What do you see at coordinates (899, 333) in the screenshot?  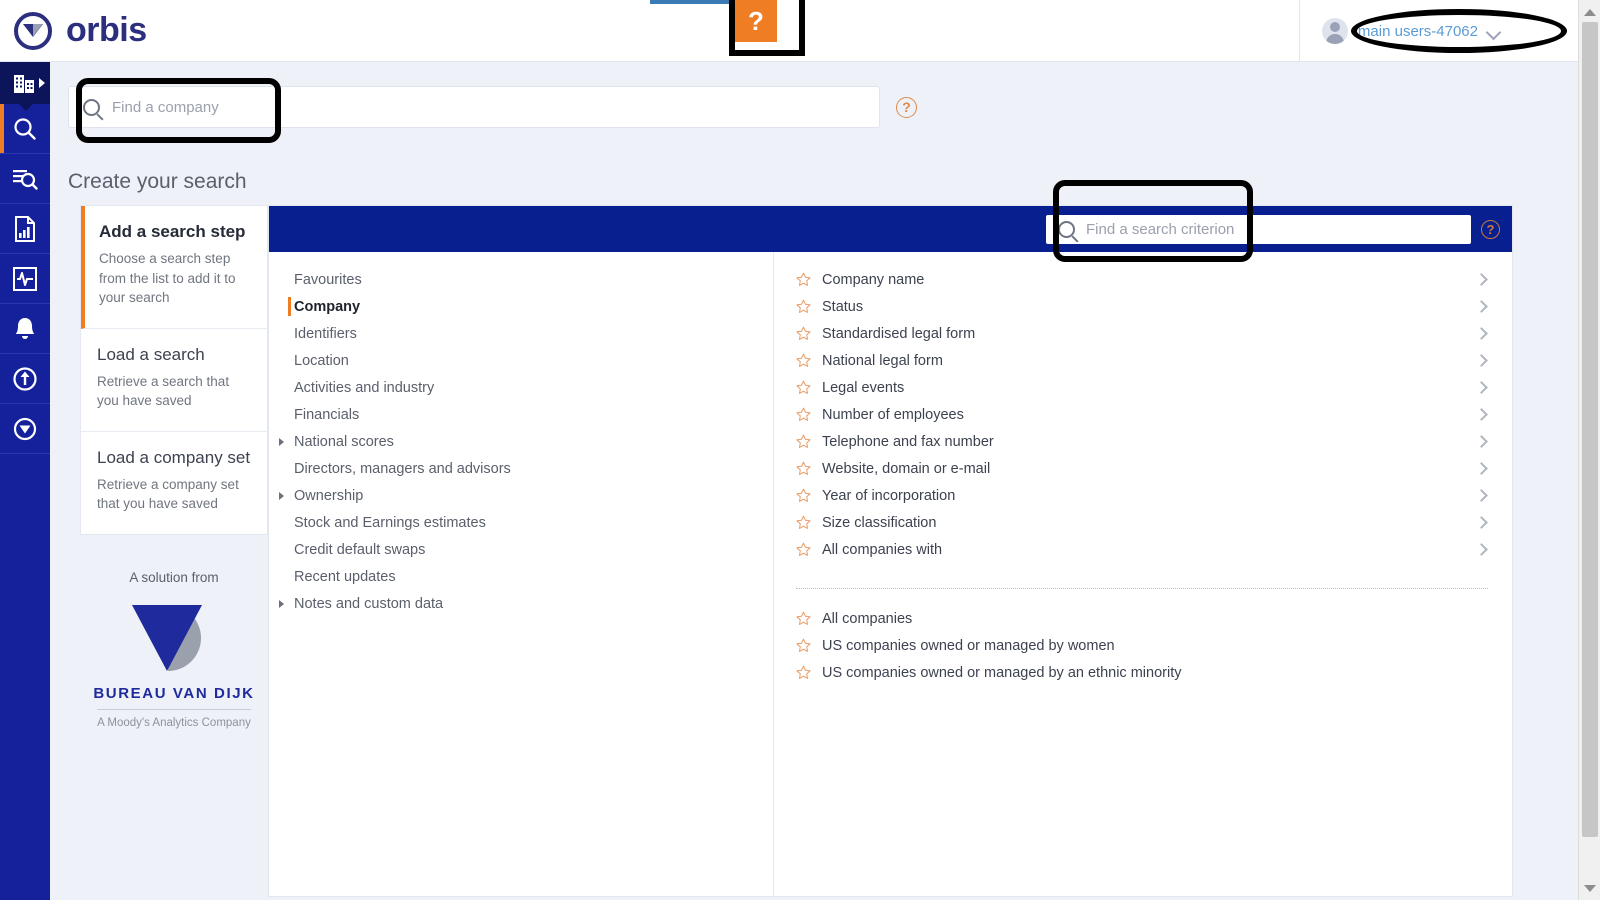 I see `criterion-label: Standardised legal form` at bounding box center [899, 333].